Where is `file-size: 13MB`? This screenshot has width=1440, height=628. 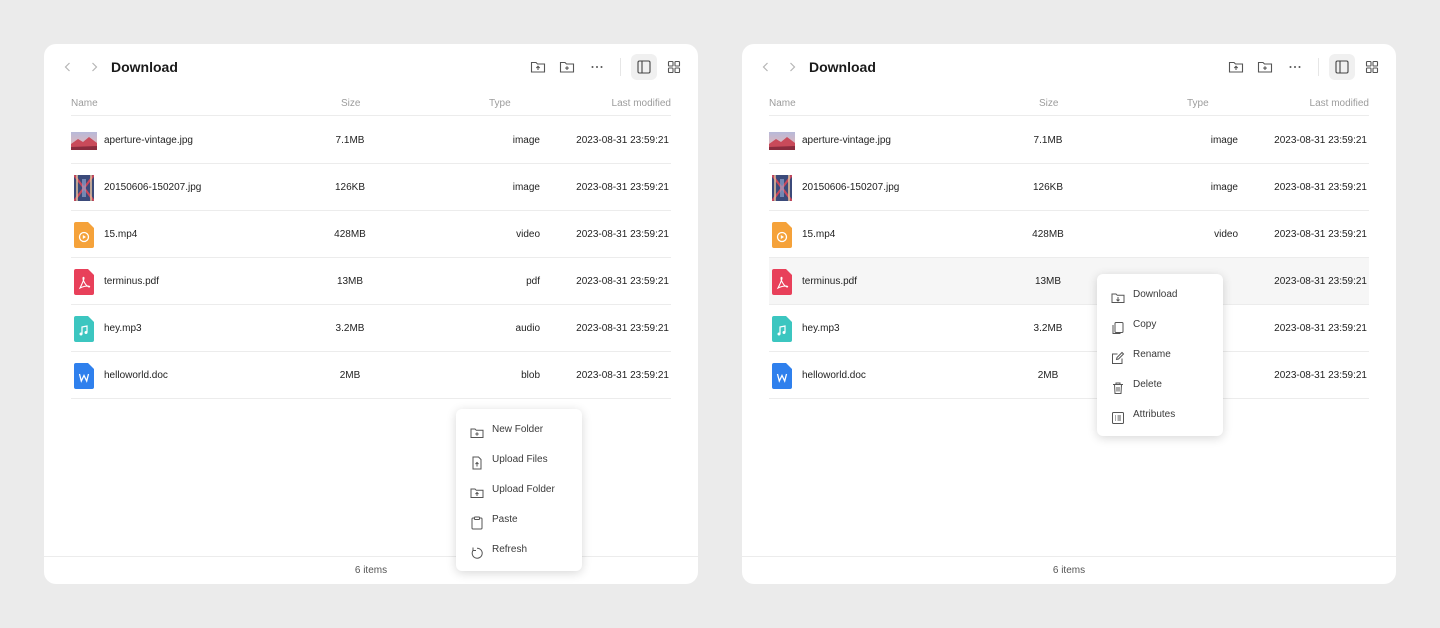 file-size: 13MB is located at coordinates (350, 281).